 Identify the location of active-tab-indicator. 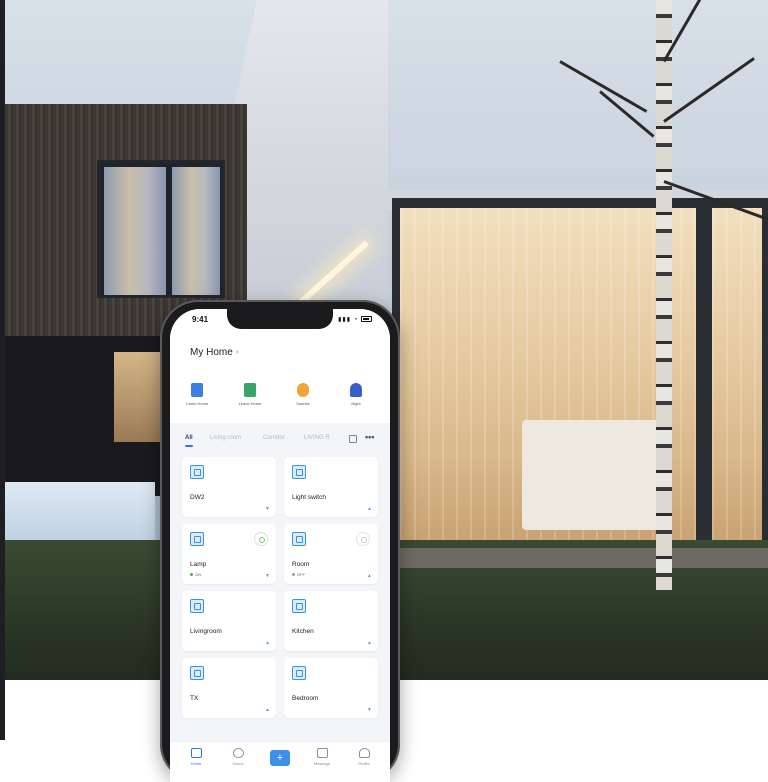
(189, 446).